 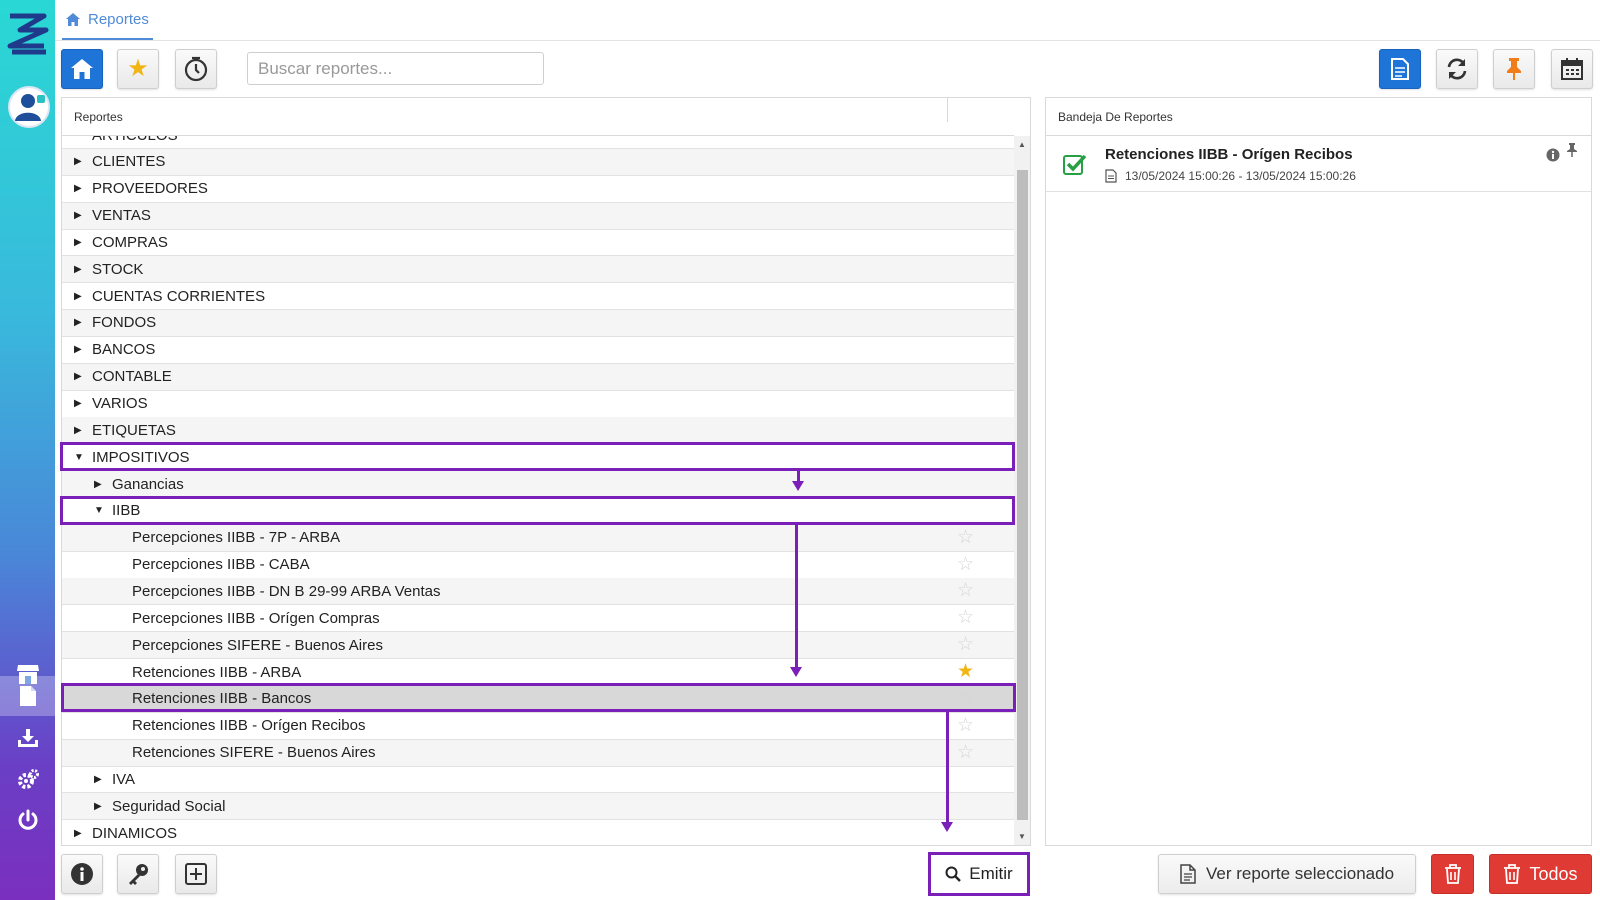 I want to click on breadcrumb: Reportes, so click(x=107, y=20).